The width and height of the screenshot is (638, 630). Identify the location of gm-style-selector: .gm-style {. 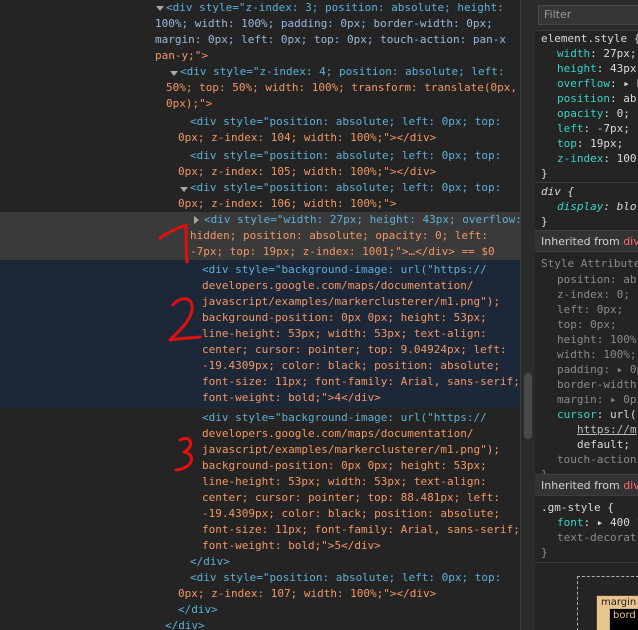
(577, 507).